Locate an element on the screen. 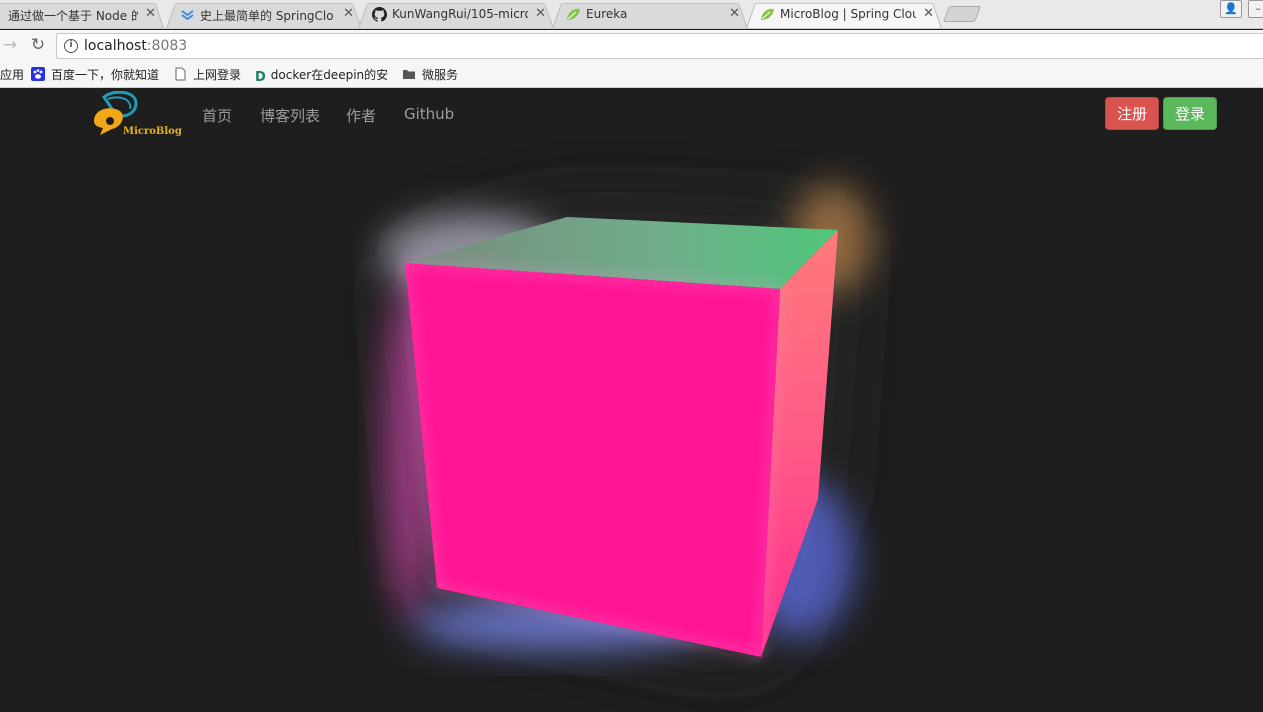 This screenshot has height=712, width=1263. tab-title: MicroBlog | Spring Clou is located at coordinates (848, 14).